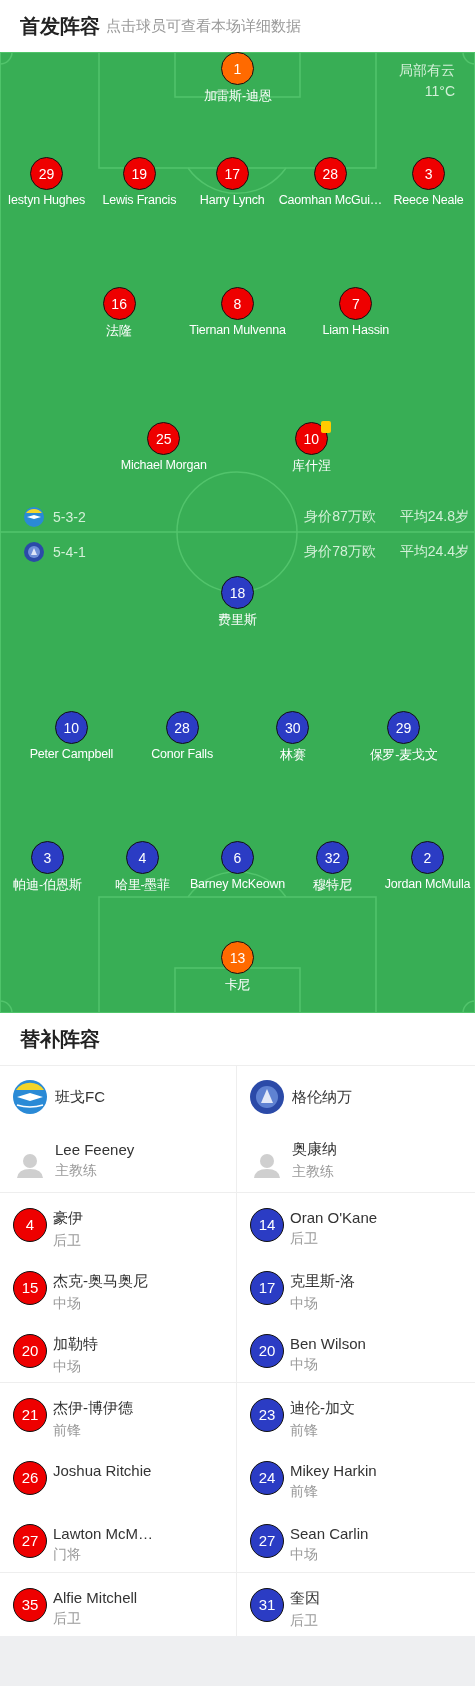 The height and width of the screenshot is (1686, 475). Describe the element at coordinates (46, 200) in the screenshot. I see `player-name: Iestyn Hughes` at that location.